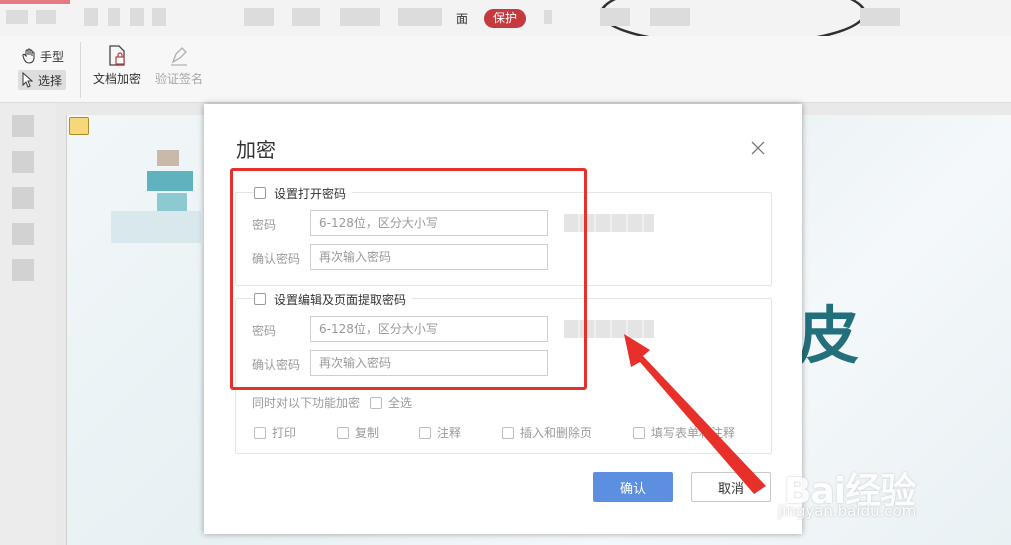 This screenshot has width=1011, height=545. What do you see at coordinates (758, 148) in the screenshot?
I see `close-icon` at bounding box center [758, 148].